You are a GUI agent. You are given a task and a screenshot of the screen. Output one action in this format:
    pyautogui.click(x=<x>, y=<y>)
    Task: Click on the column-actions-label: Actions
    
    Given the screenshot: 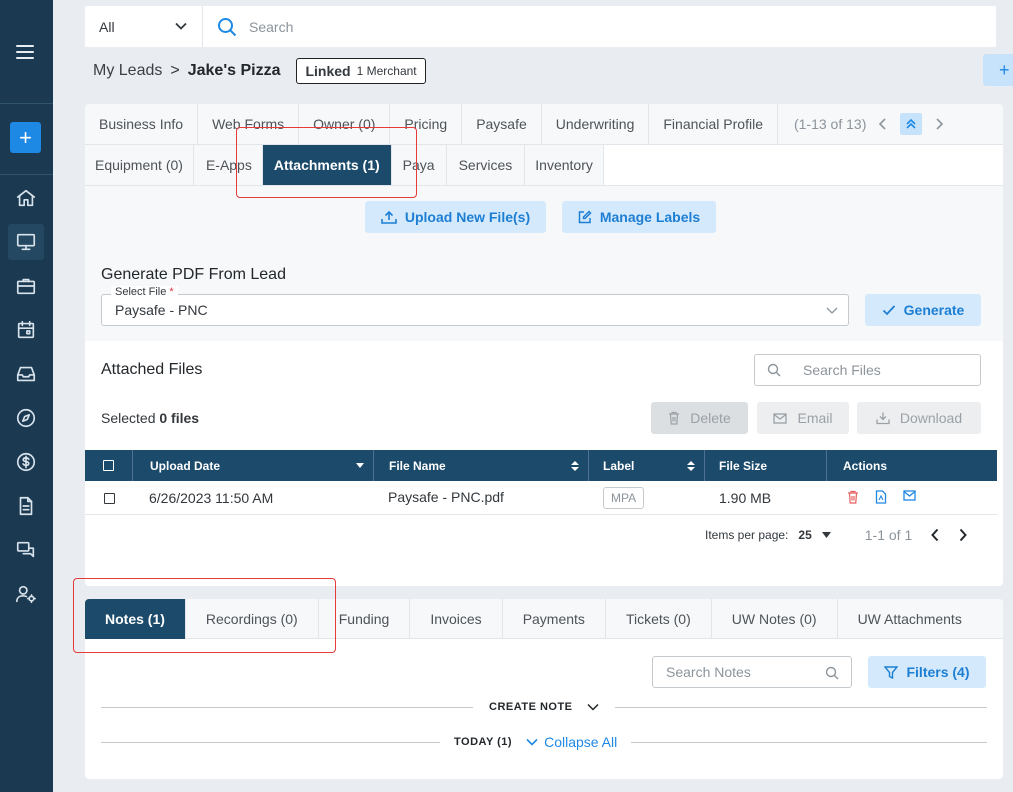 What is the action you would take?
    pyautogui.click(x=865, y=465)
    